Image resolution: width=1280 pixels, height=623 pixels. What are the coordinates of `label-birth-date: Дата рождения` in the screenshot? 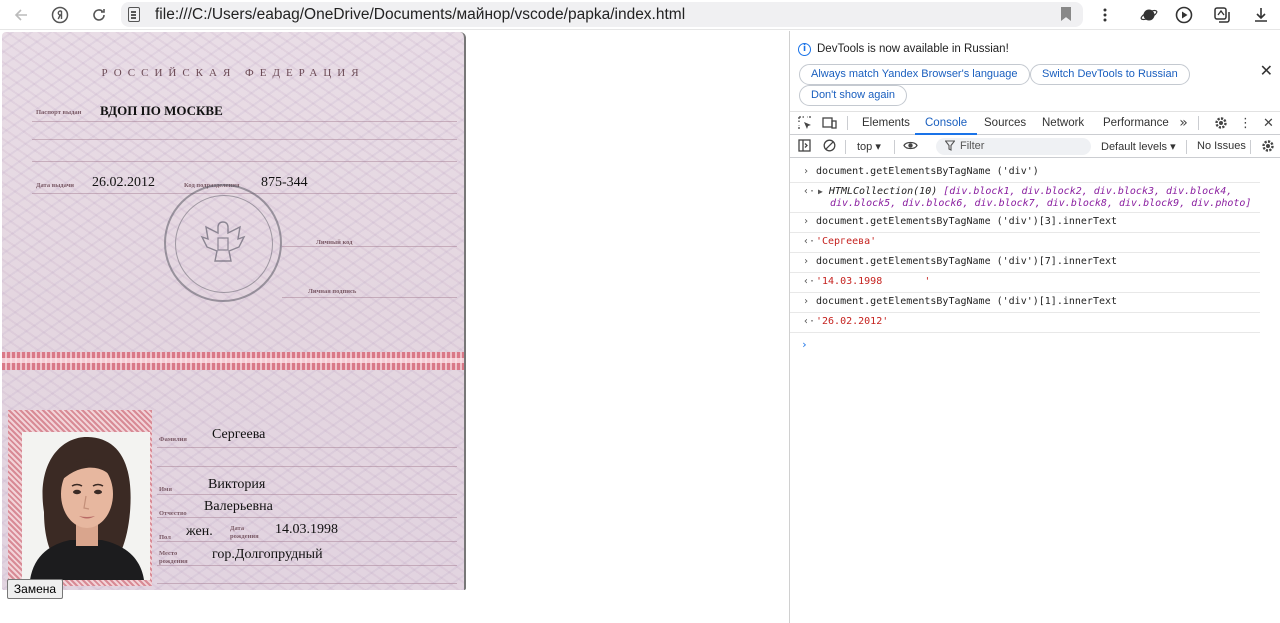 It's located at (244, 532).